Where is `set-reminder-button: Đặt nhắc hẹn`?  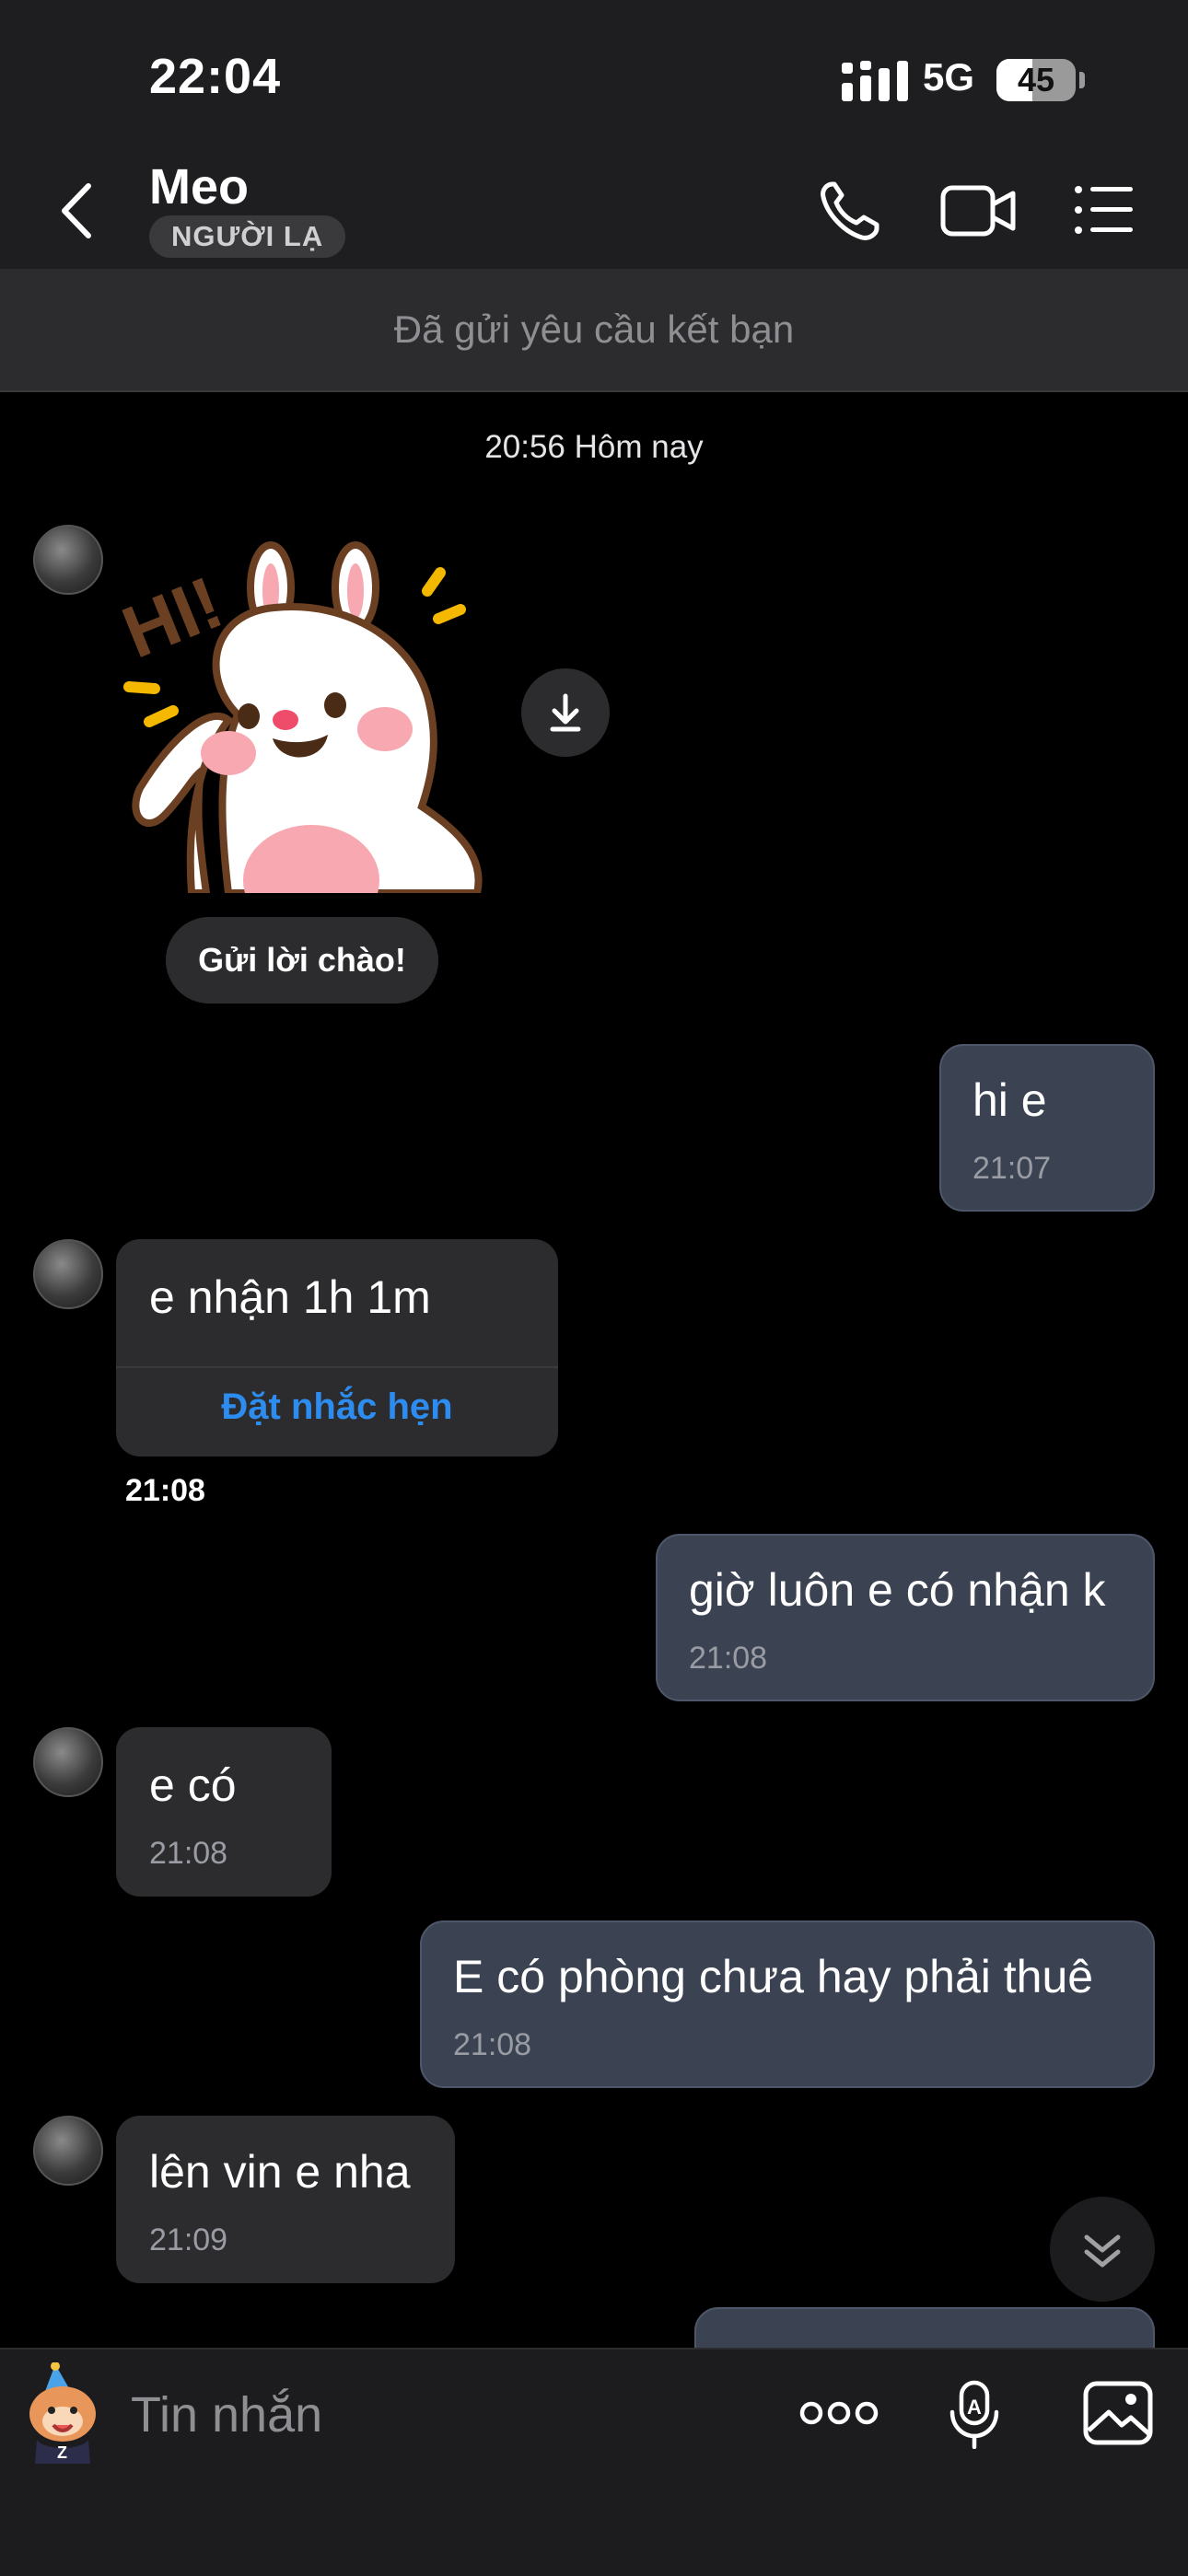
set-reminder-button: Đặt nhắc hẹn is located at coordinates (337, 1407).